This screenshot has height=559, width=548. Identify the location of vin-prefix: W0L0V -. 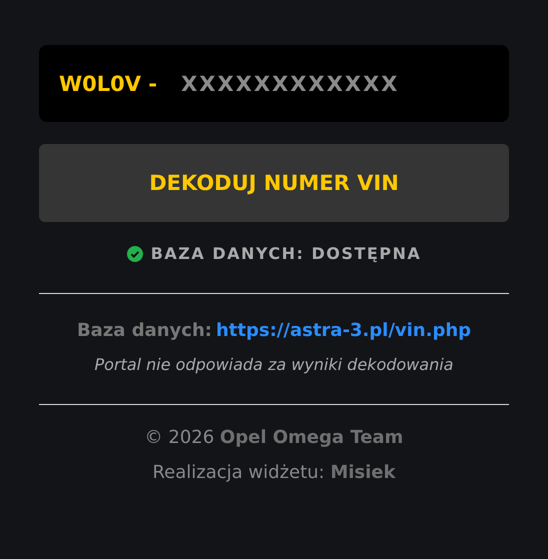
(108, 84).